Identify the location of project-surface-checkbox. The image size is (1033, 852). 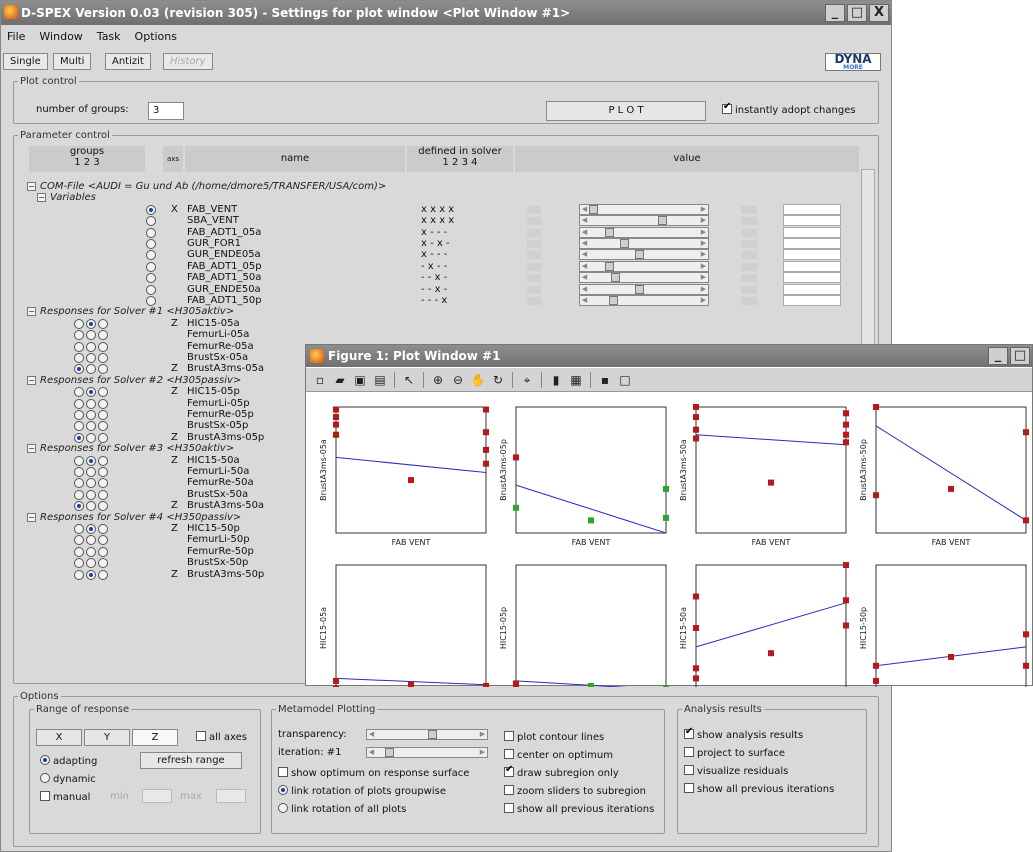
(689, 752).